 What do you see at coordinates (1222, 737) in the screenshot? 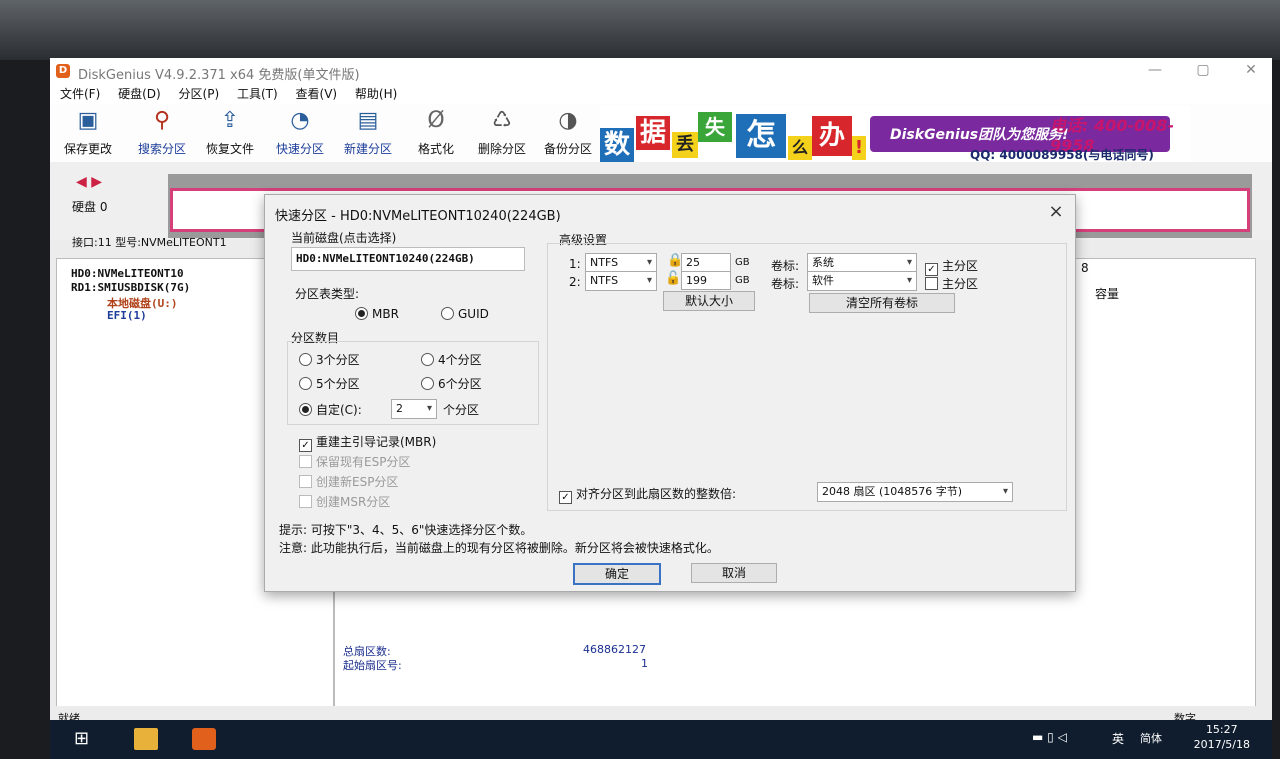
I see `taskbar-clock: 15:27 2017/5/18` at bounding box center [1222, 737].